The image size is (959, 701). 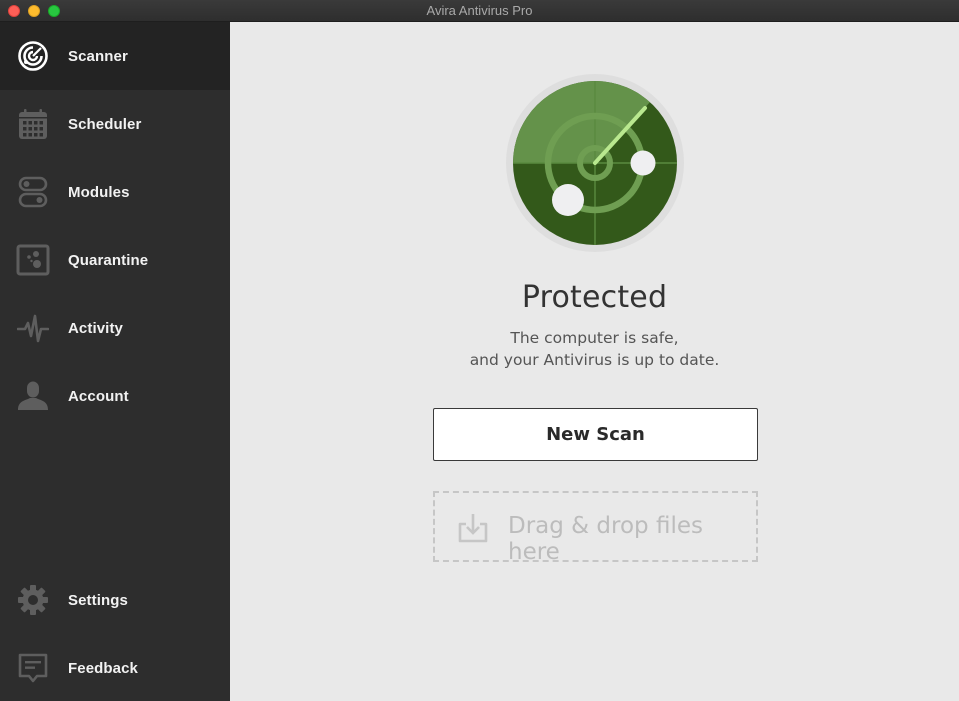 I want to click on sidebar-item-label: Feedback, so click(x=103, y=668).